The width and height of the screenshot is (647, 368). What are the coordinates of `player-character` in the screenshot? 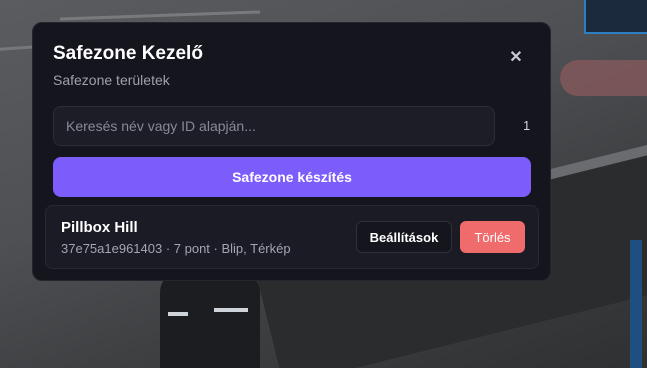 It's located at (210, 320).